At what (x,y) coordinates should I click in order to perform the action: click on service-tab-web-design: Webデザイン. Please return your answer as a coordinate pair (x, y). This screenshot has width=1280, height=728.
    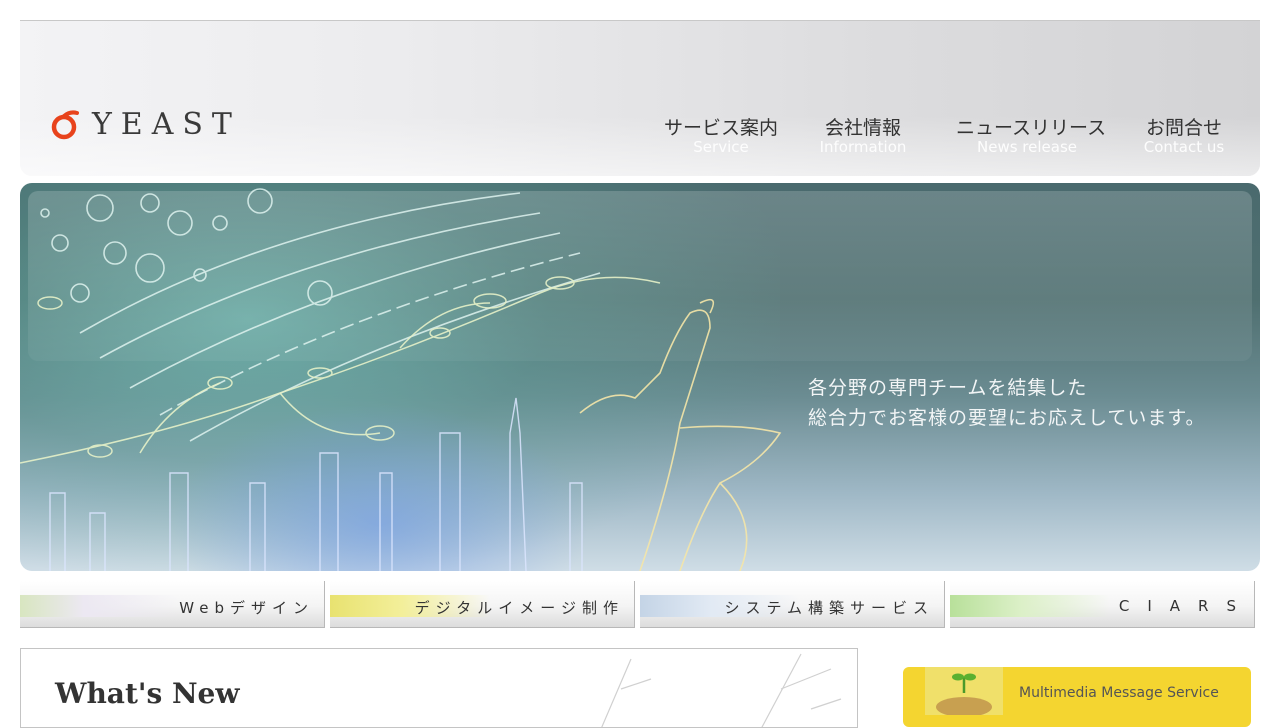
    Looking at the image, I should click on (172, 604).